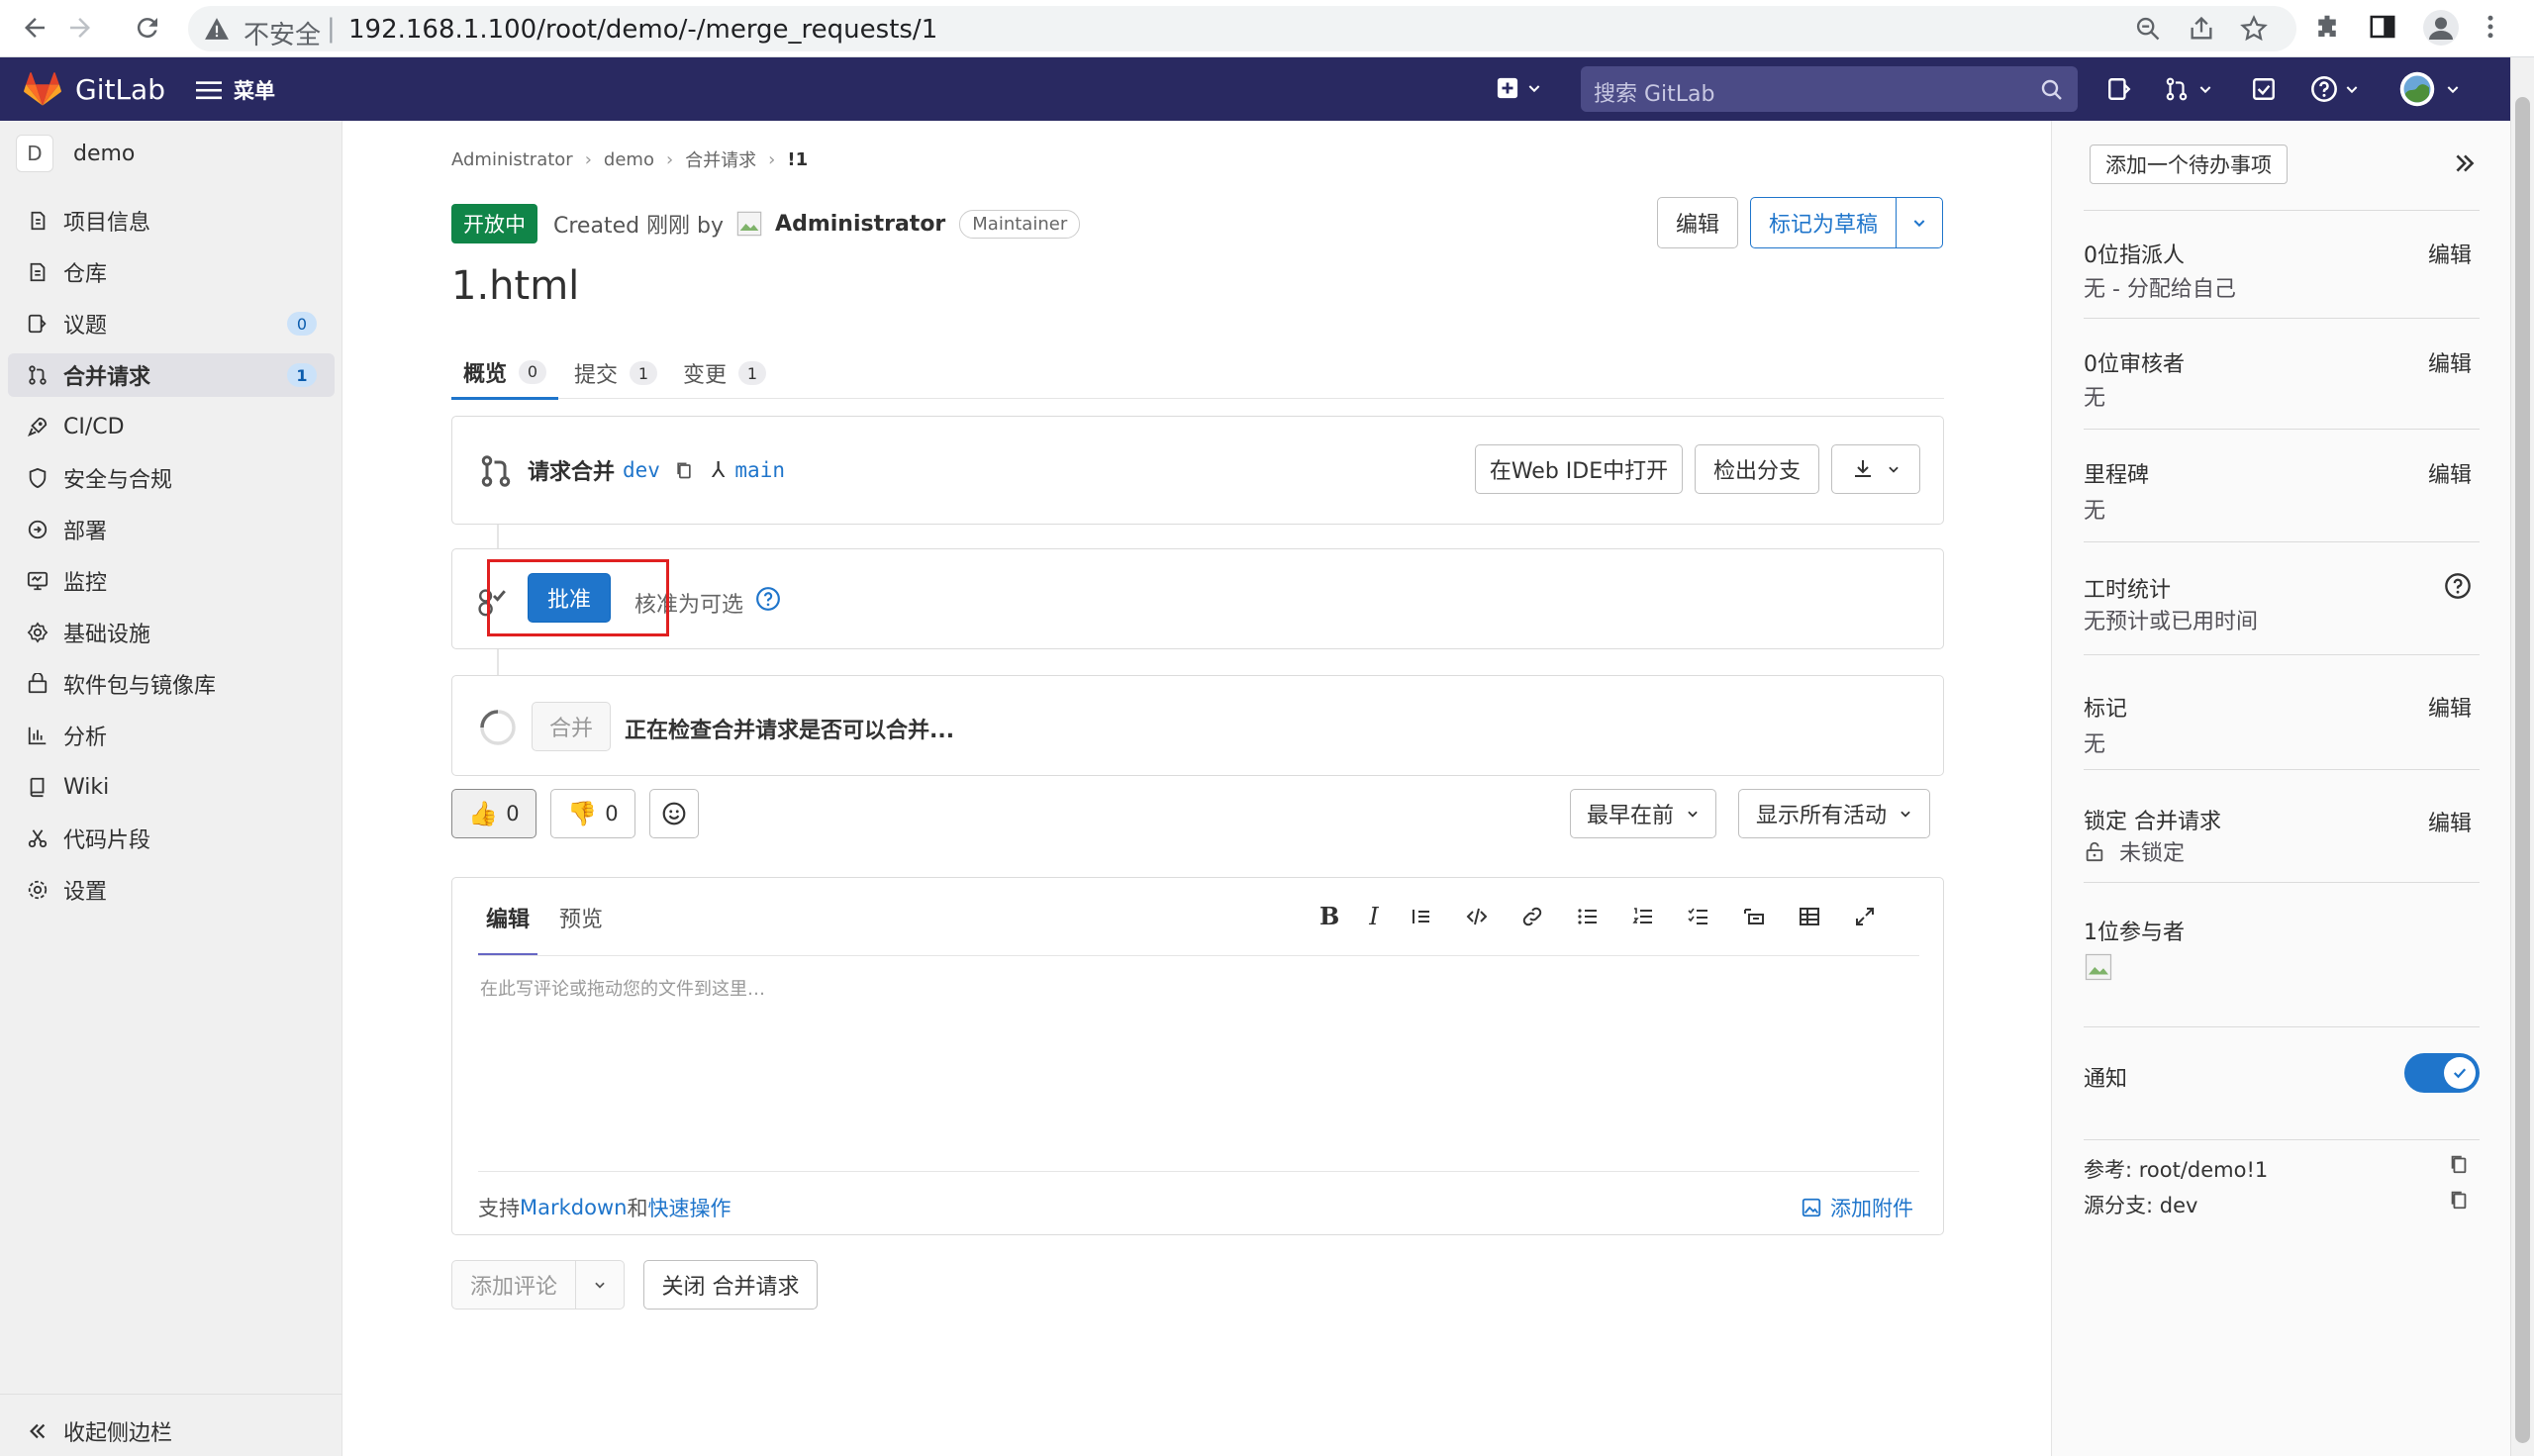 This screenshot has height=1456, width=2534. I want to click on comment-type-dropdown, so click(600, 1285).